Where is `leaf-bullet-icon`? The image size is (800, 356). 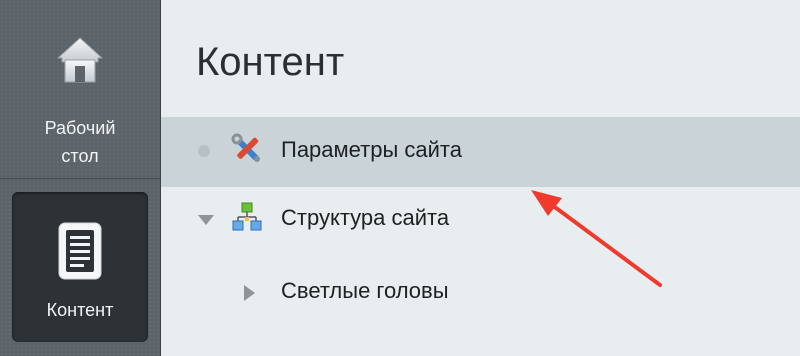
leaf-bullet-icon is located at coordinates (204, 151).